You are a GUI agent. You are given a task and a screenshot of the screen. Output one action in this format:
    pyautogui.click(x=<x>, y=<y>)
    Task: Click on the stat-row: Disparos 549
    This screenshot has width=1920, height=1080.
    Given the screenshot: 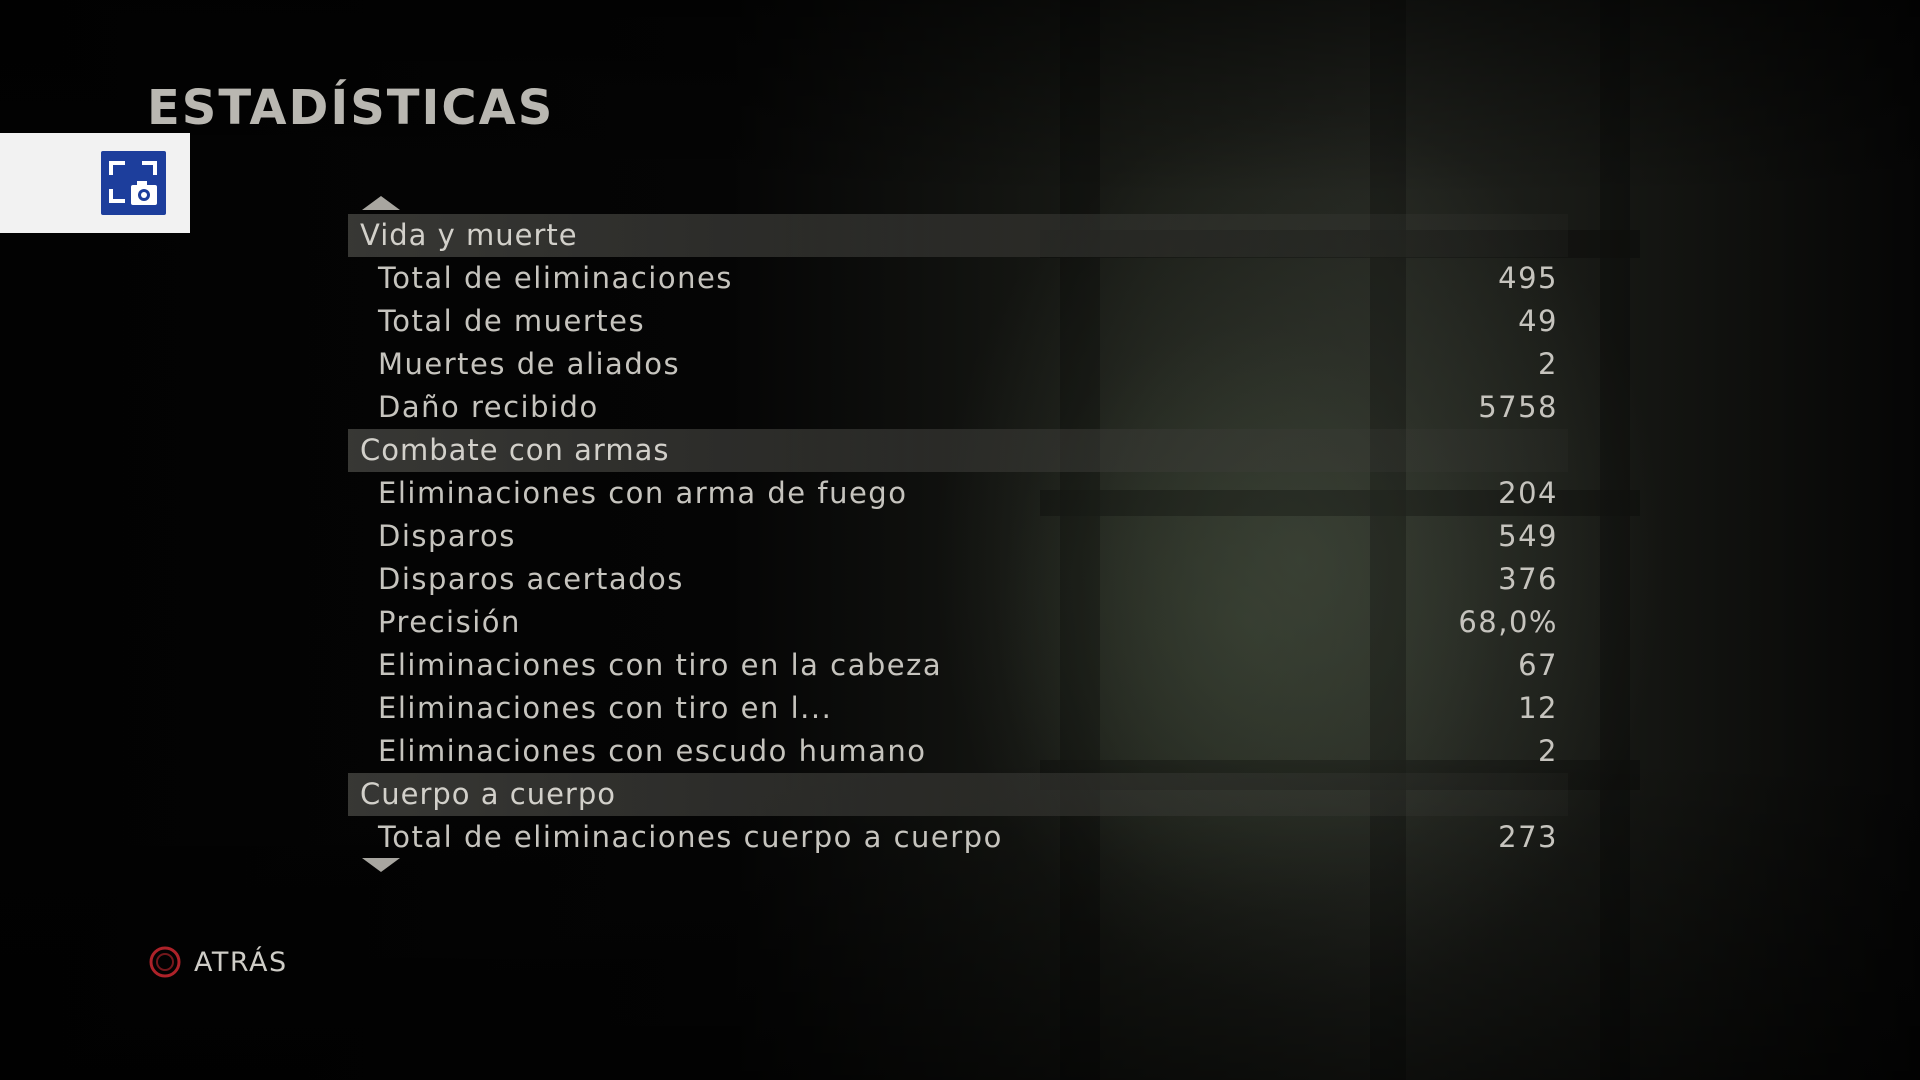 What is the action you would take?
    pyautogui.click(x=958, y=536)
    